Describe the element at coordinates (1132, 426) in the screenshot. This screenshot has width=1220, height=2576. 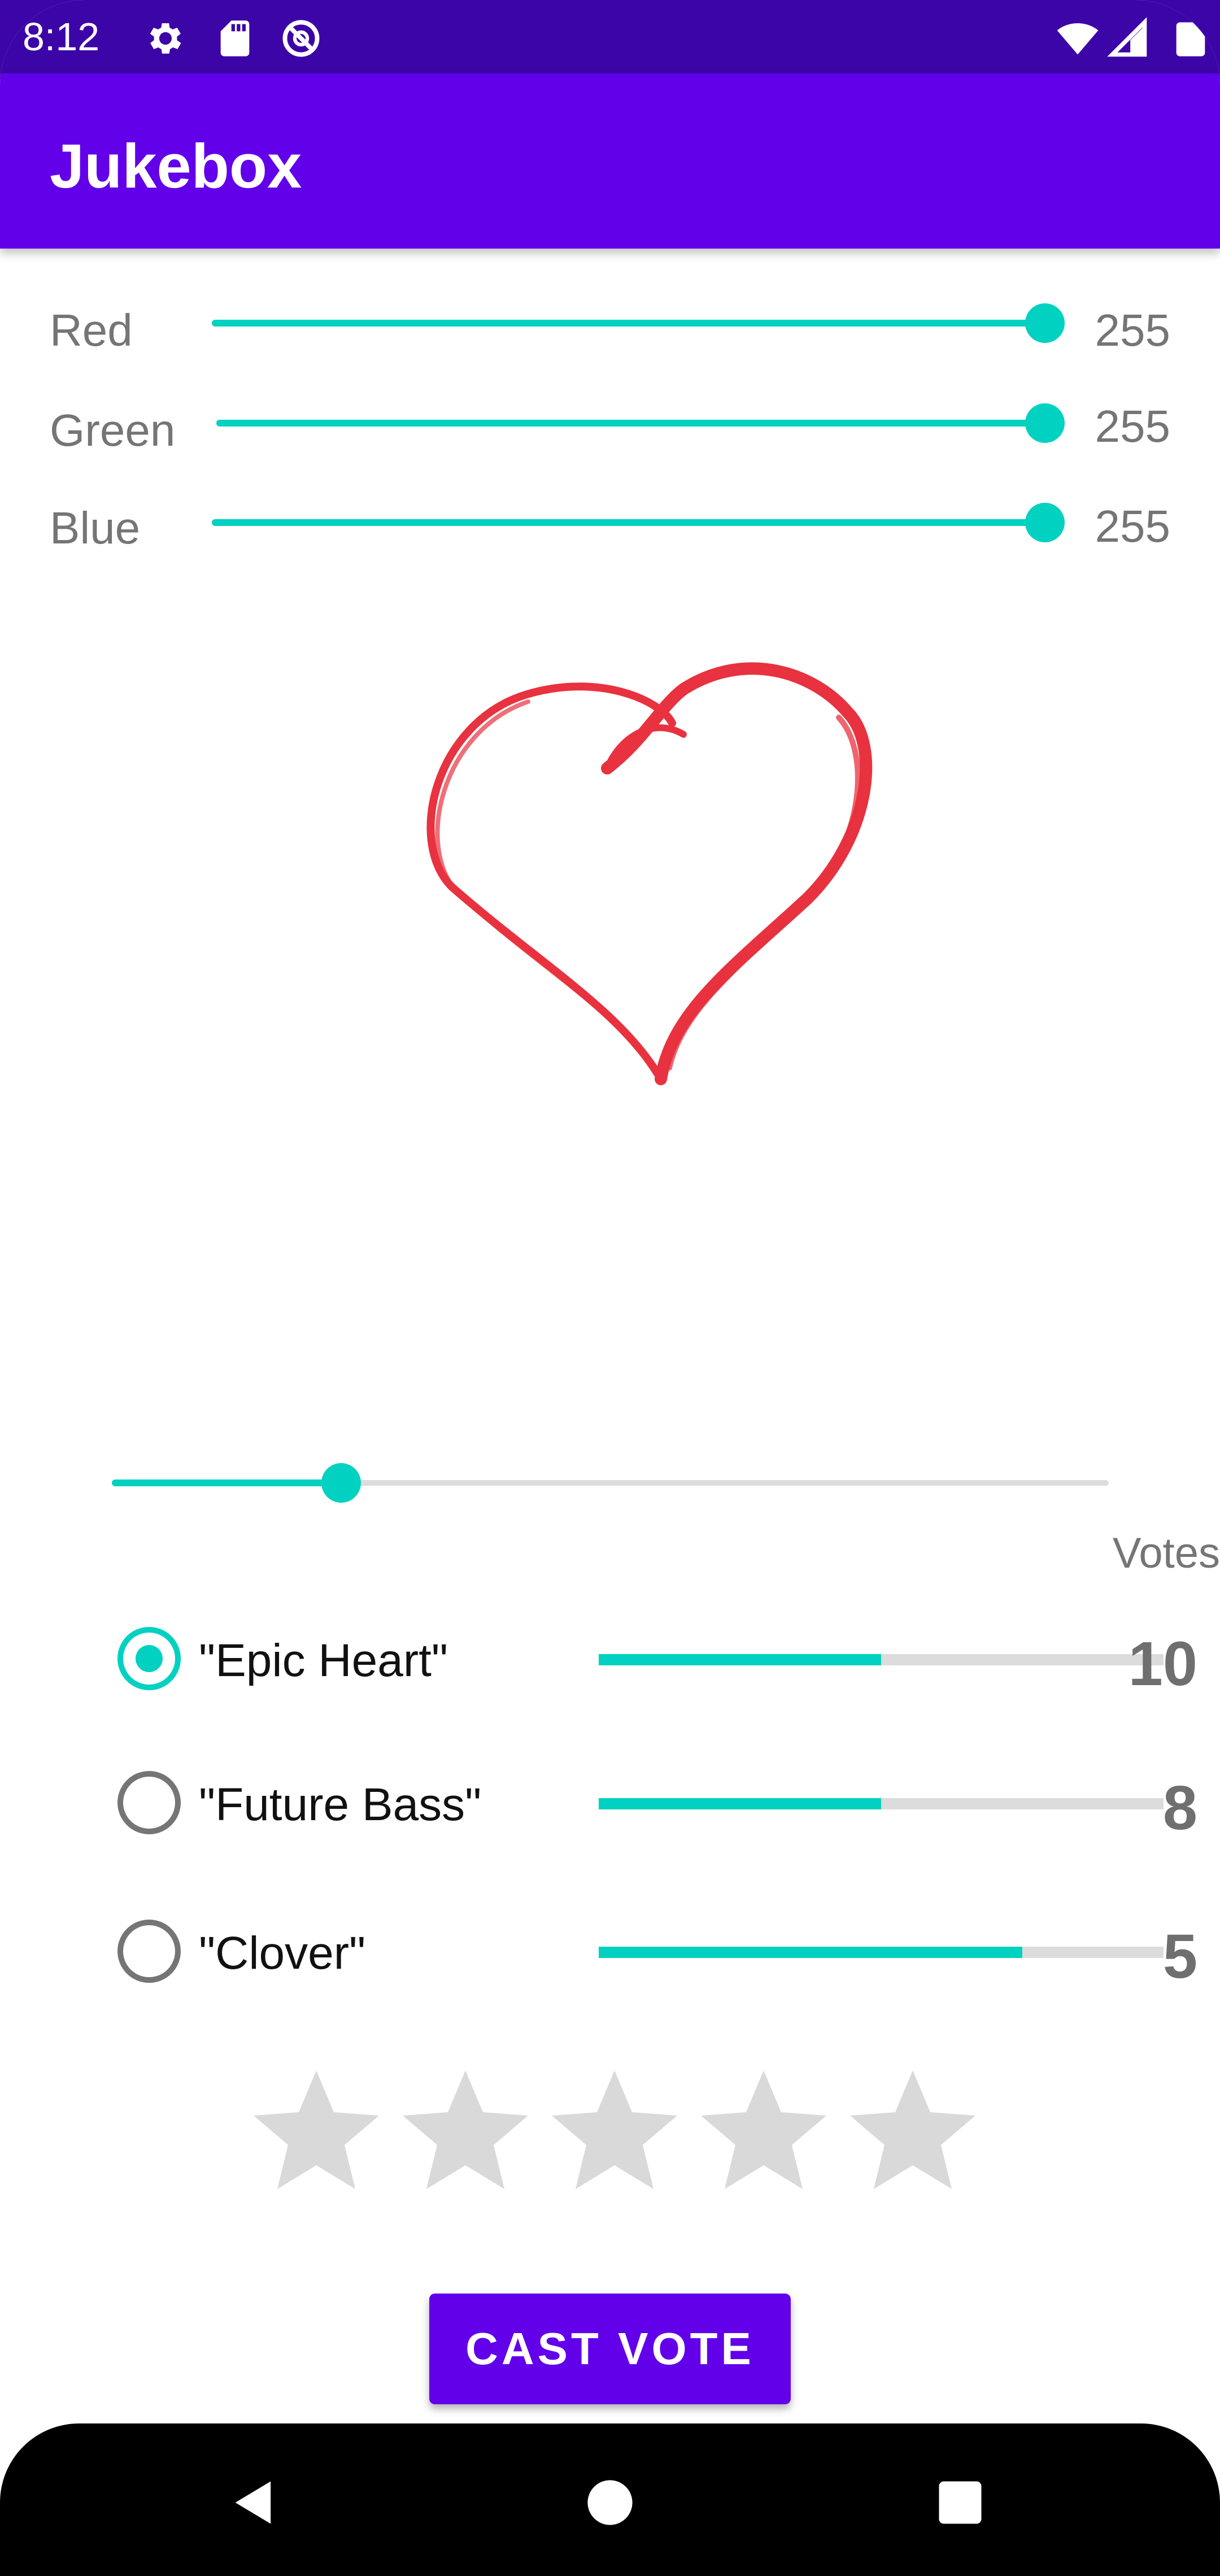
I see `green-value: 255` at that location.